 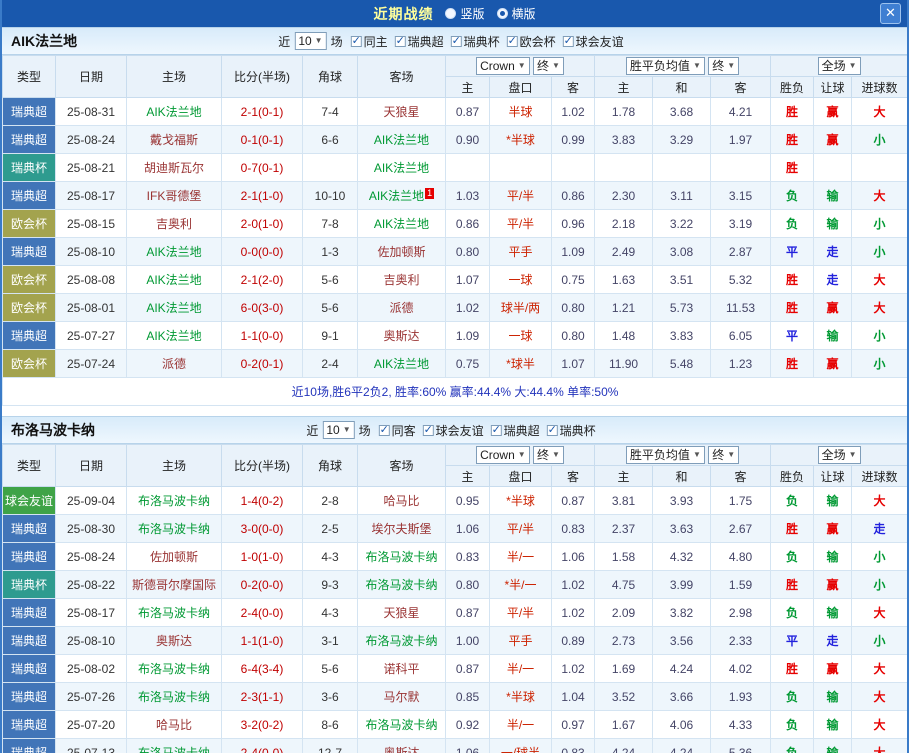 I want to click on avg-draw-odds: 5.73, so click(x=682, y=307).